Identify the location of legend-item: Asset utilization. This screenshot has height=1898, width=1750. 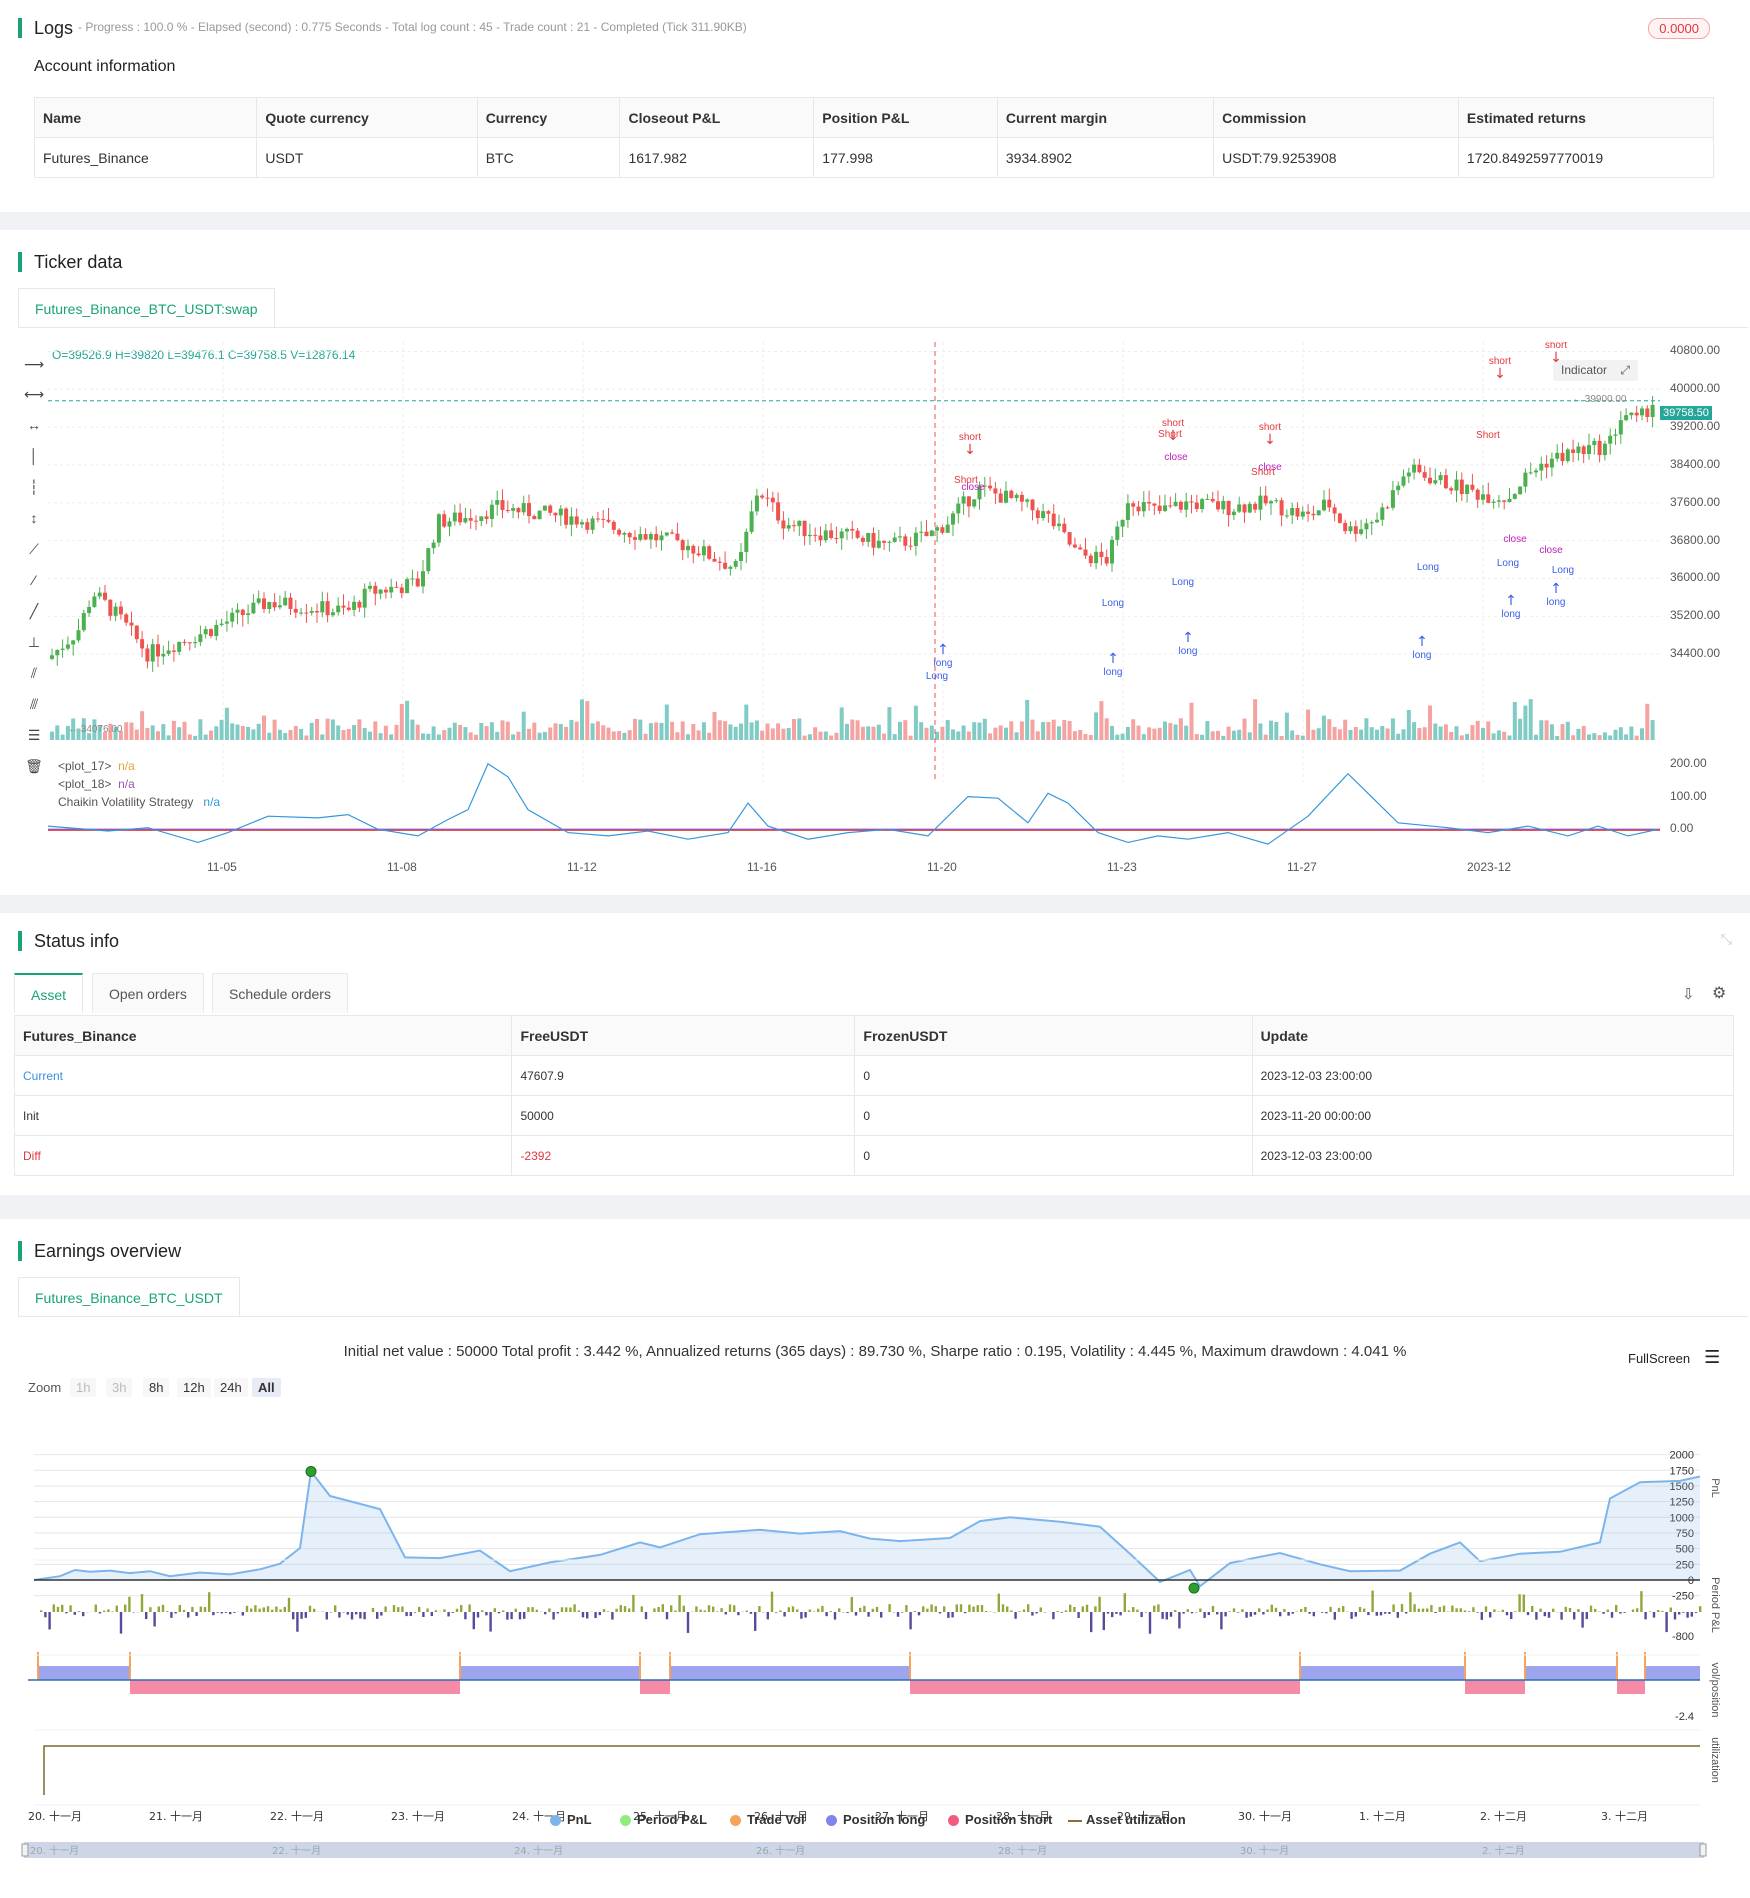
(1127, 1819).